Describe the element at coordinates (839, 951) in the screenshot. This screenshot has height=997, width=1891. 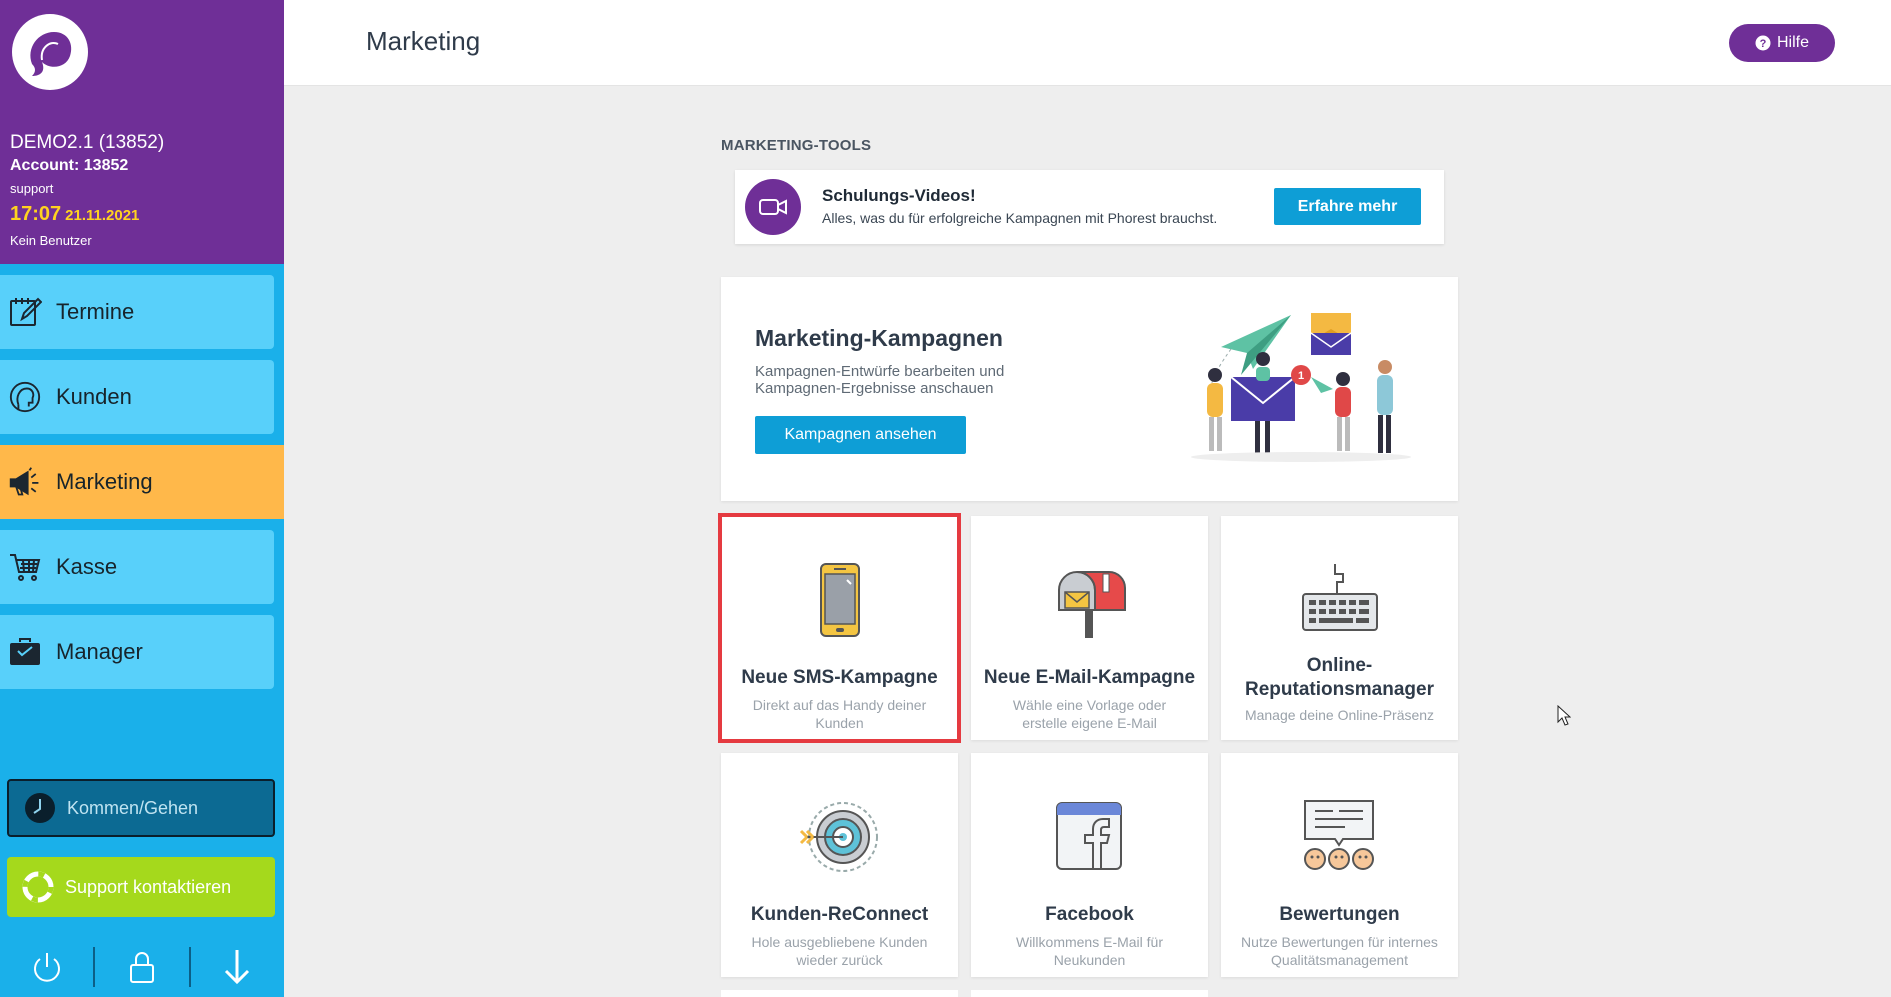
I see `tile-description: Hole ausgebliebene Kunden wieder zurück` at that location.